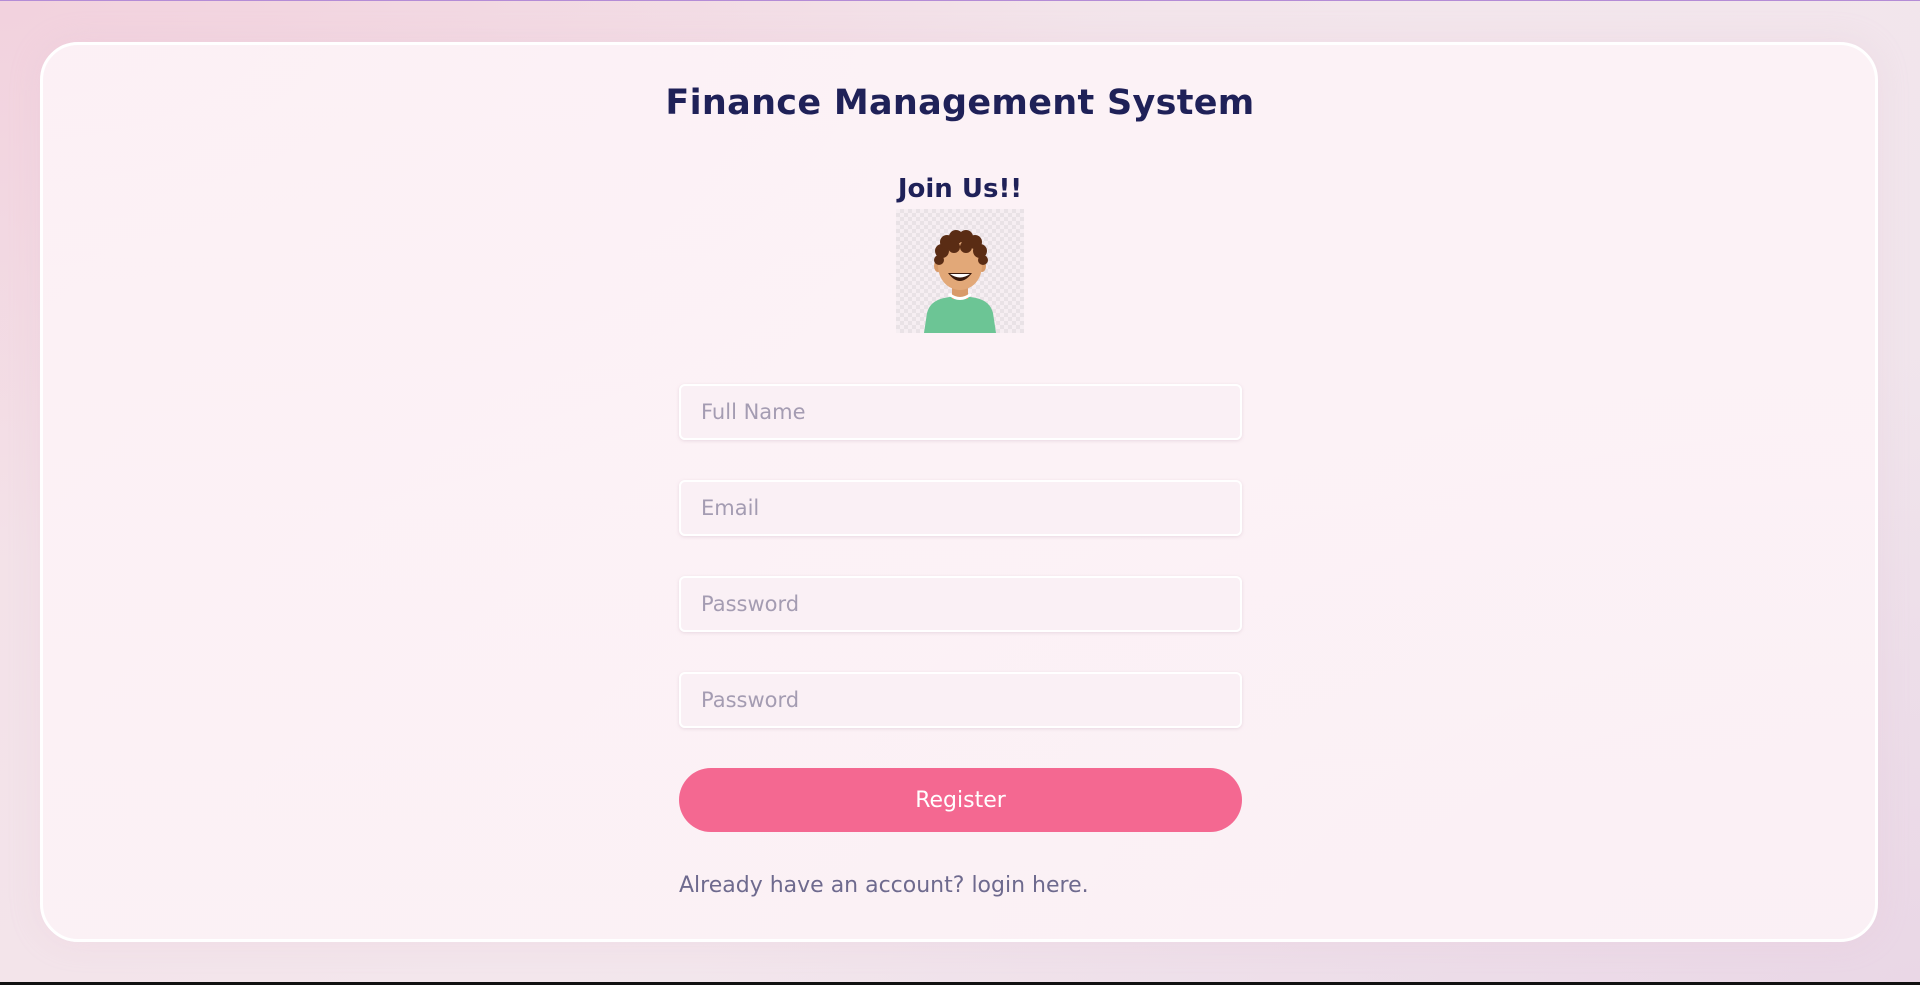  What do you see at coordinates (960, 412) in the screenshot?
I see `full-name-field` at bounding box center [960, 412].